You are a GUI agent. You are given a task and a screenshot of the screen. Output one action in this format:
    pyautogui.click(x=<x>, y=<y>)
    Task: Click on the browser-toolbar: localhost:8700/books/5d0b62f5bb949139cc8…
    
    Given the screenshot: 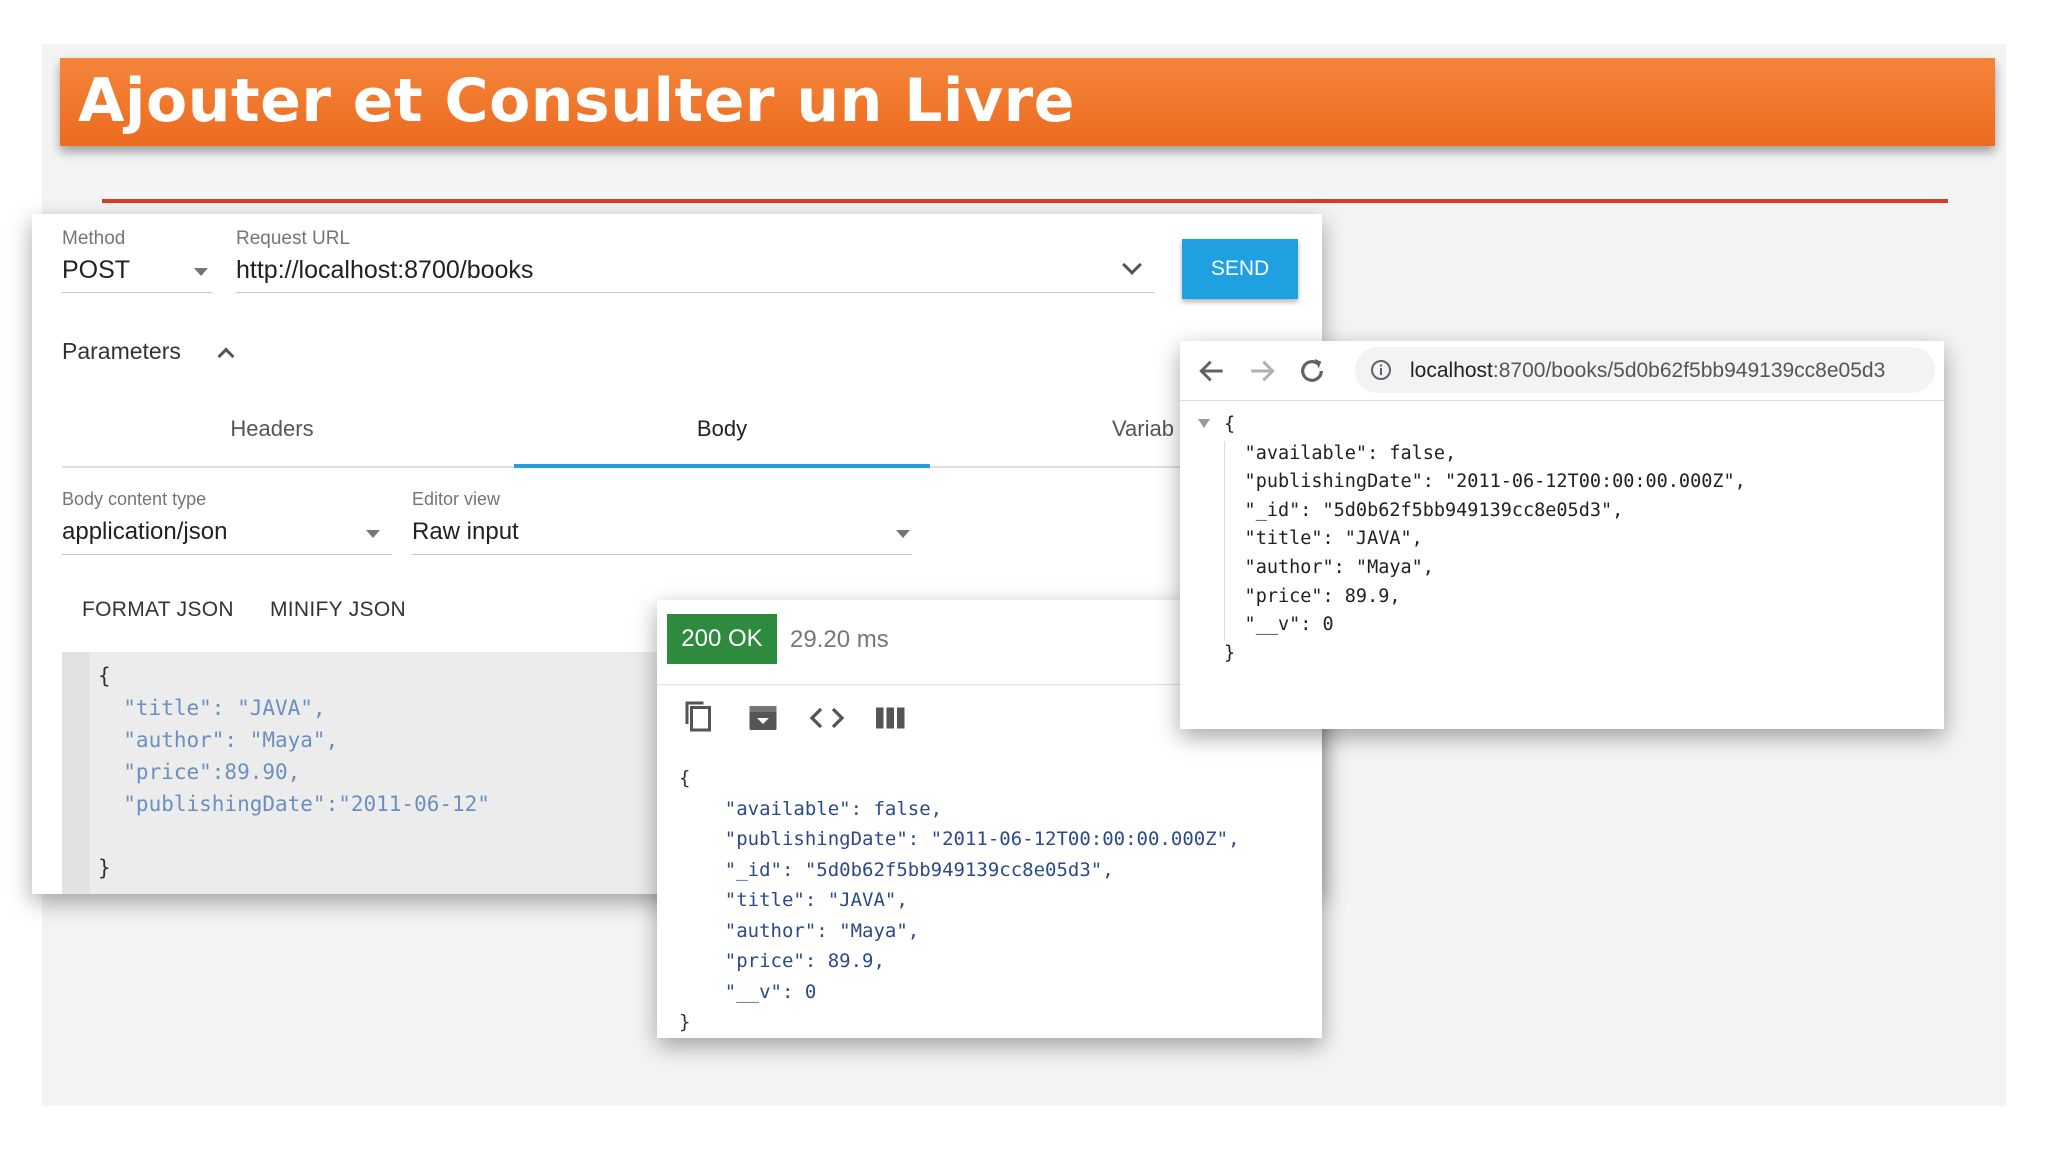 What is the action you would take?
    pyautogui.click(x=1562, y=371)
    